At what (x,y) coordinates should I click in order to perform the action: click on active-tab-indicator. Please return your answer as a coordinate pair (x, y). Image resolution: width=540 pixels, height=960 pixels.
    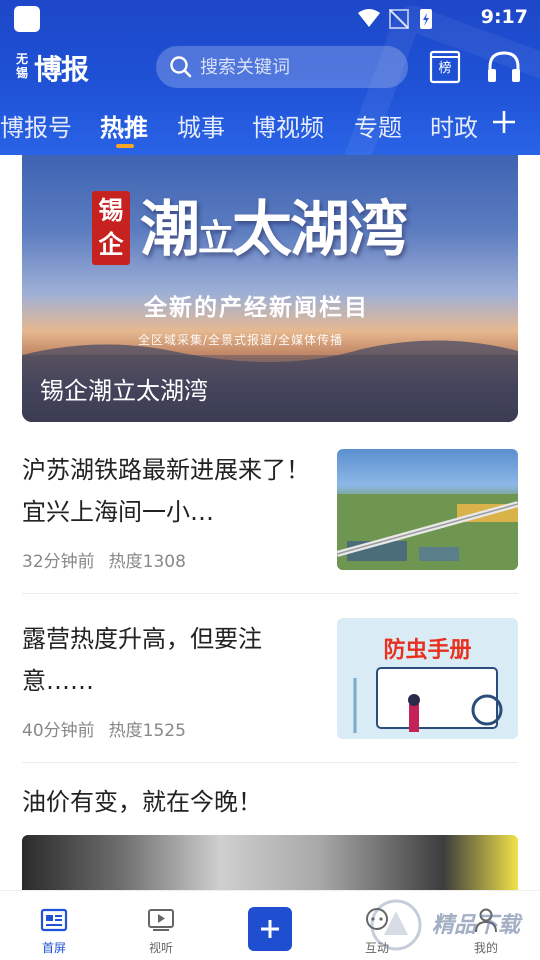
    Looking at the image, I should click on (125, 146).